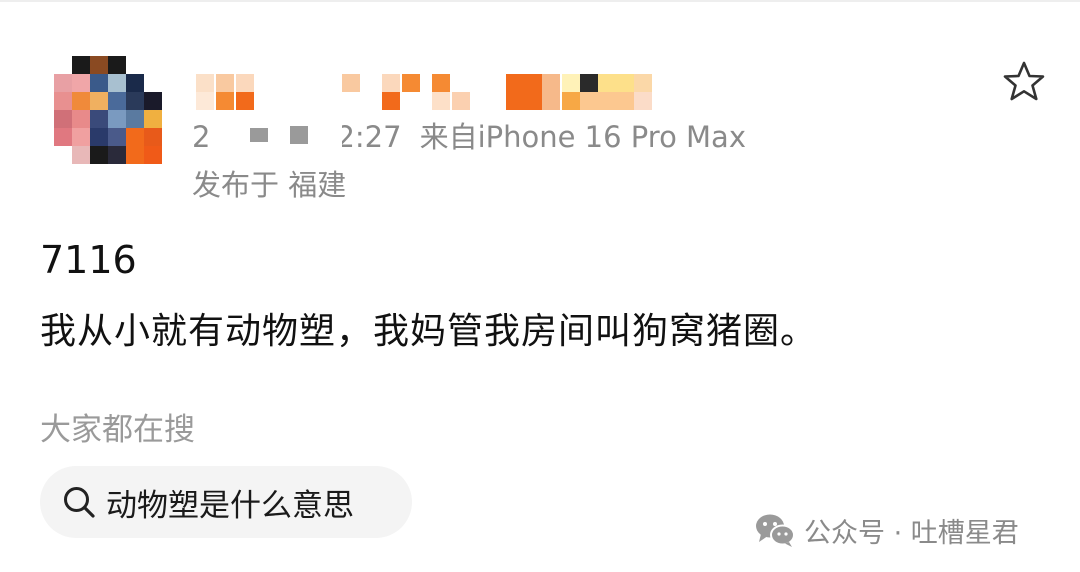  Describe the element at coordinates (269, 185) in the screenshot. I see `post-location: 发布于 福建` at that location.